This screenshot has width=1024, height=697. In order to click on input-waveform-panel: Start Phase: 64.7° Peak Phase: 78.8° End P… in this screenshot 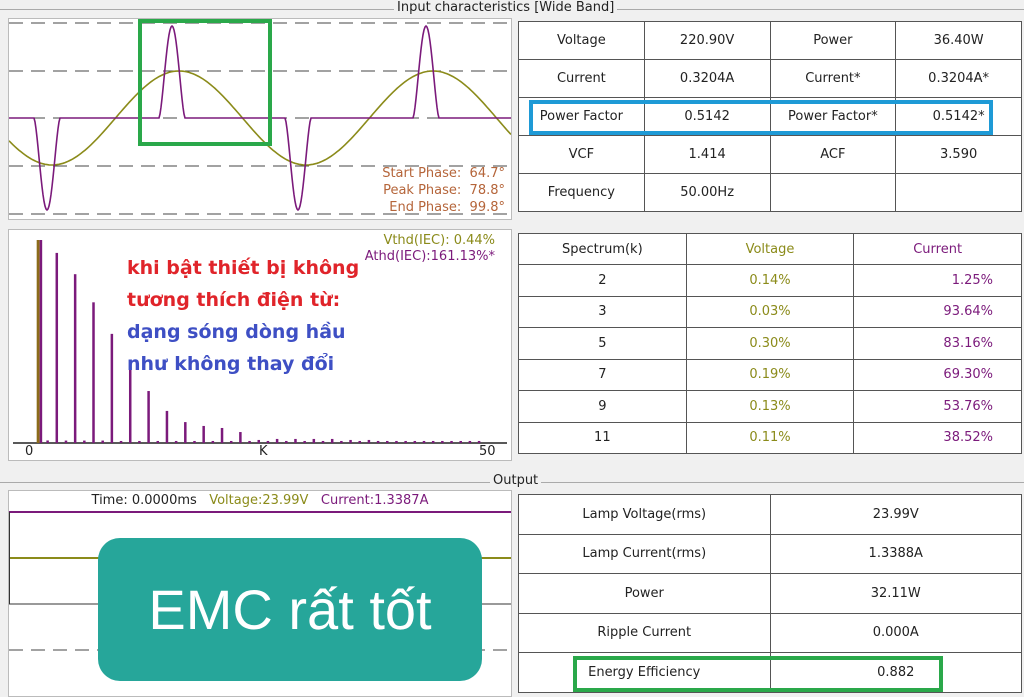, I will do `click(260, 119)`.